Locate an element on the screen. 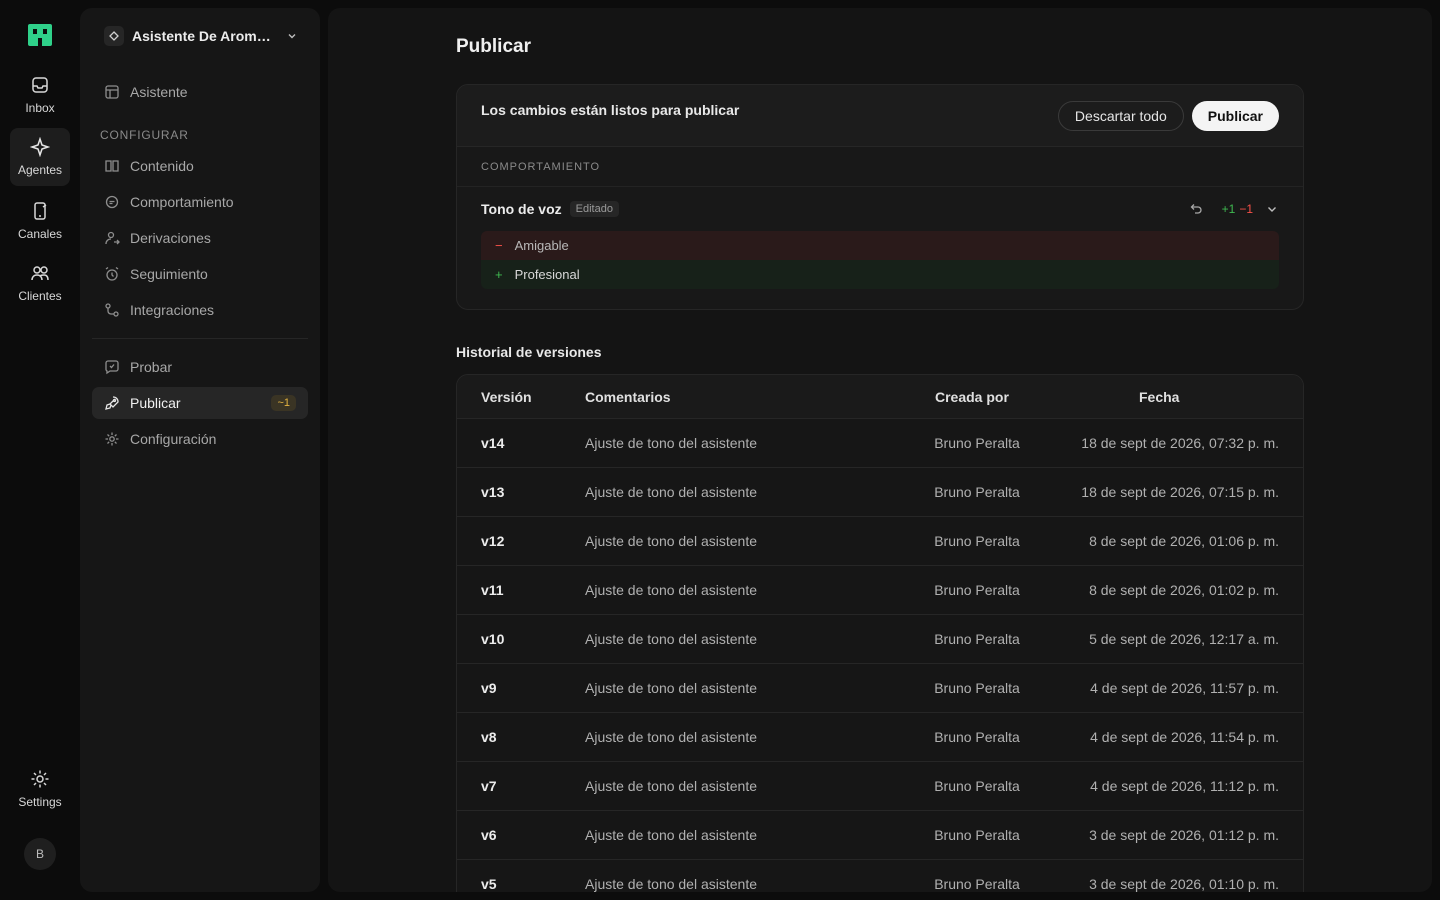 The height and width of the screenshot is (900, 1440). nav-item-seguimiento: Seguimiento is located at coordinates (200, 274).